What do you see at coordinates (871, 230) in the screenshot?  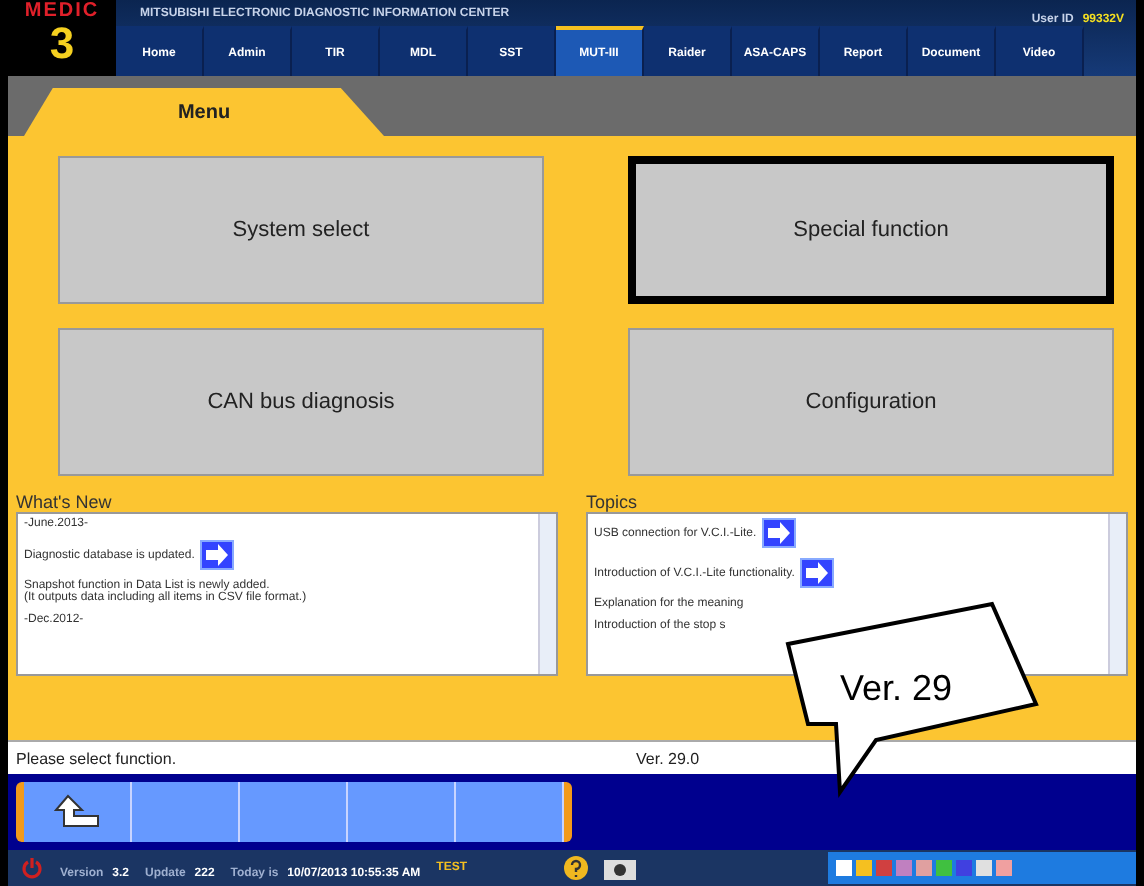 I see `menu-button: Special function` at bounding box center [871, 230].